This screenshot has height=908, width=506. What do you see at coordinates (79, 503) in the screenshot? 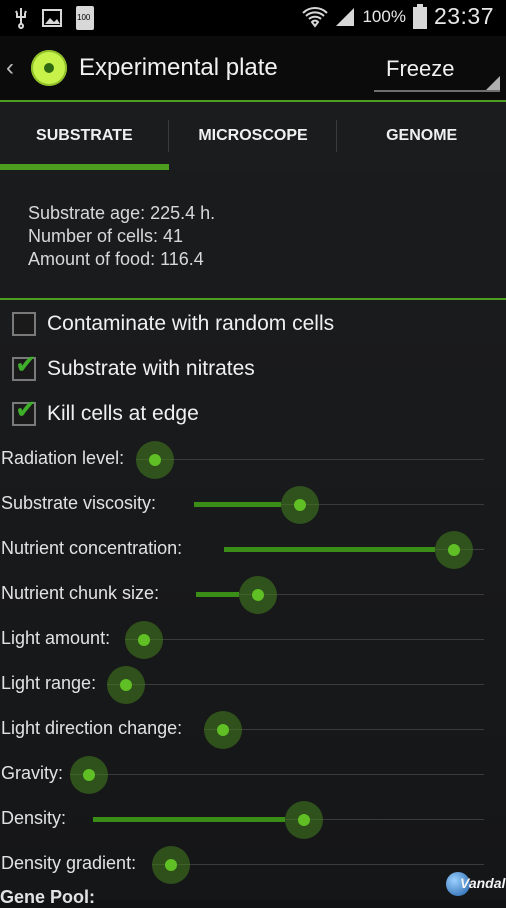
I see `slider-label: Substrate viscosity:` at bounding box center [79, 503].